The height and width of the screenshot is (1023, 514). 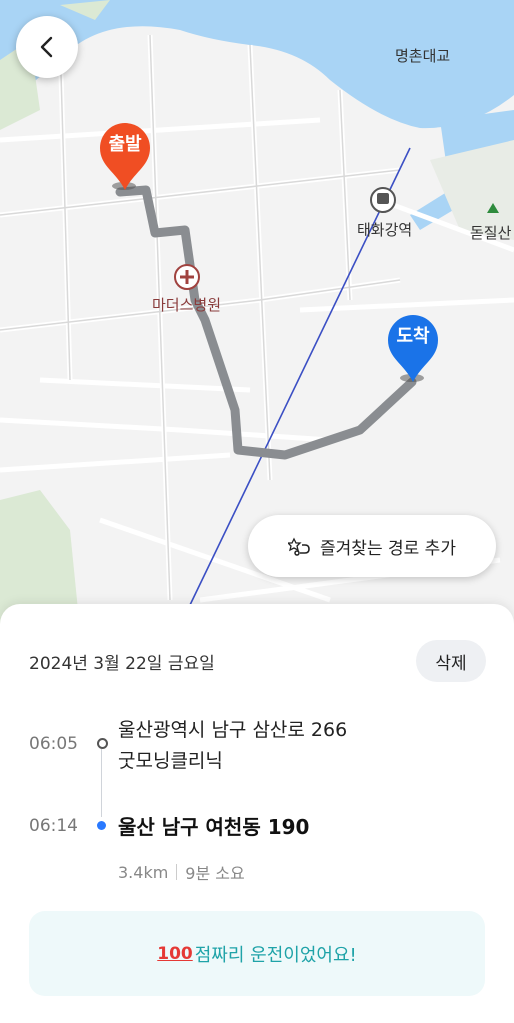 What do you see at coordinates (101, 825) in the screenshot?
I see `end-point-icon` at bounding box center [101, 825].